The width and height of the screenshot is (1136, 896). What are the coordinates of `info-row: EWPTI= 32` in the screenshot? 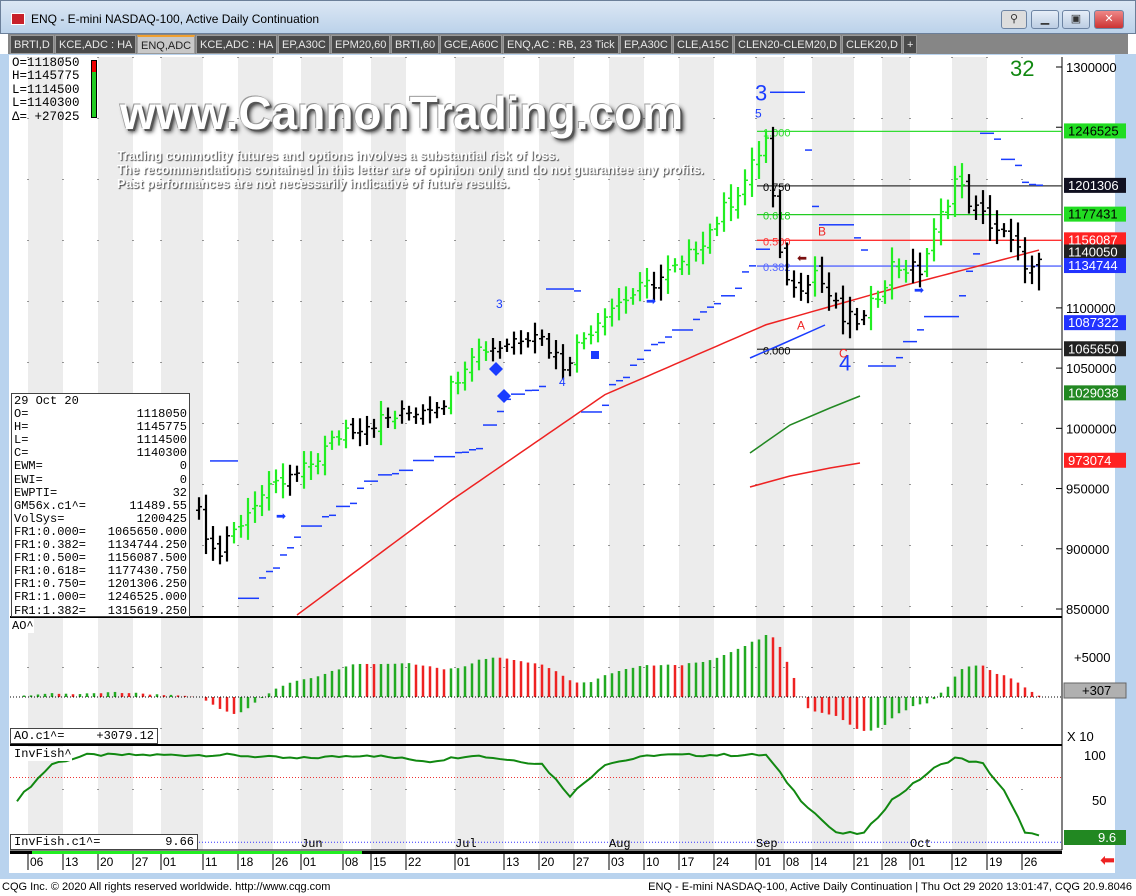 It's located at (100, 493).